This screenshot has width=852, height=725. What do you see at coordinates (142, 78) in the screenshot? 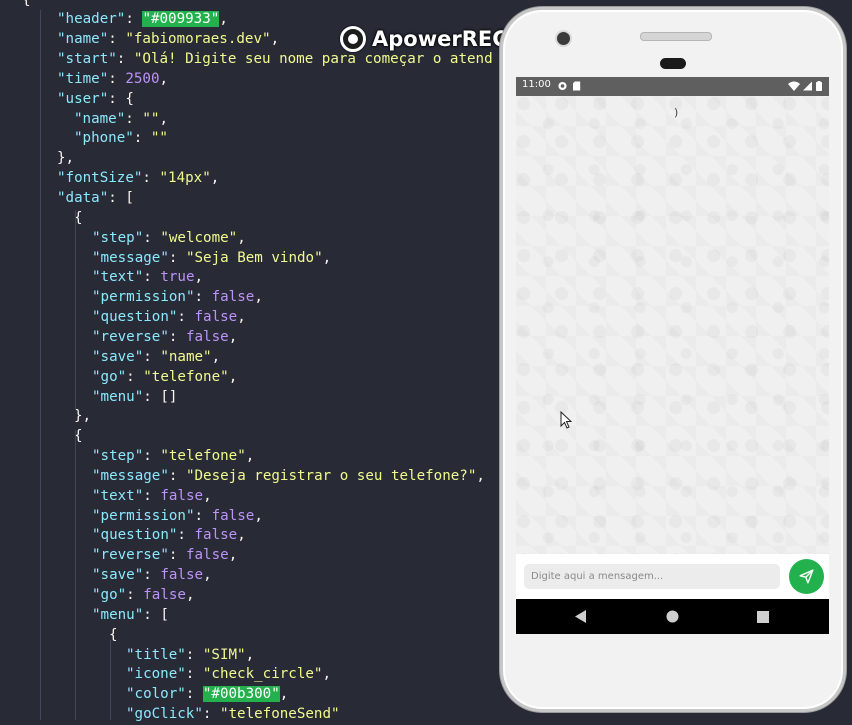
I see `code-token: 2500` at bounding box center [142, 78].